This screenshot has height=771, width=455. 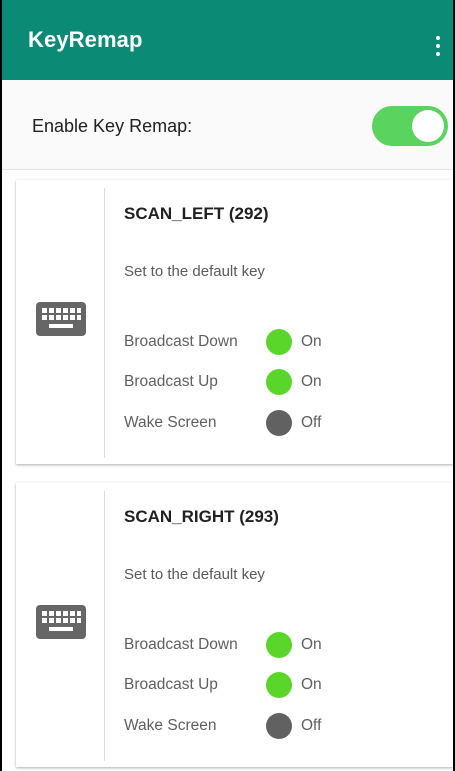 What do you see at coordinates (85, 39) in the screenshot?
I see `app-title: KeyRemap` at bounding box center [85, 39].